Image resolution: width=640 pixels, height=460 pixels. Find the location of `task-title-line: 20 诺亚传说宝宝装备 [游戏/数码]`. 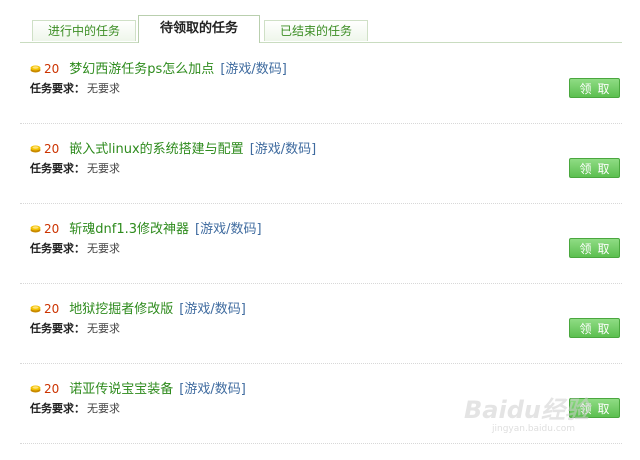

task-title-line: 20 诺亚传说宝宝装备 [游戏/数码] is located at coordinates (138, 389).